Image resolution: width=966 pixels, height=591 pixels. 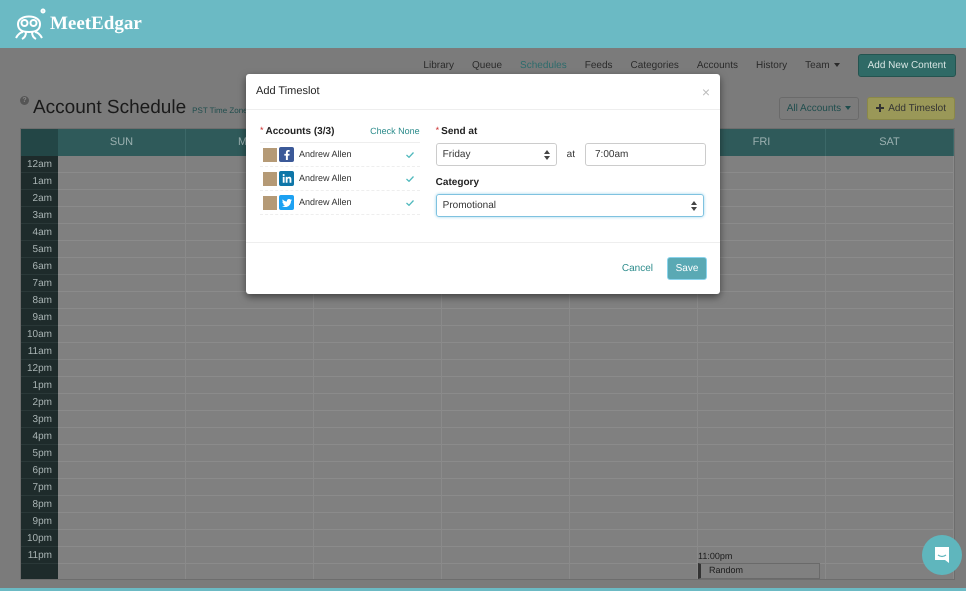 What do you see at coordinates (42, 215) in the screenshot?
I see `hour-label: 3am` at bounding box center [42, 215].